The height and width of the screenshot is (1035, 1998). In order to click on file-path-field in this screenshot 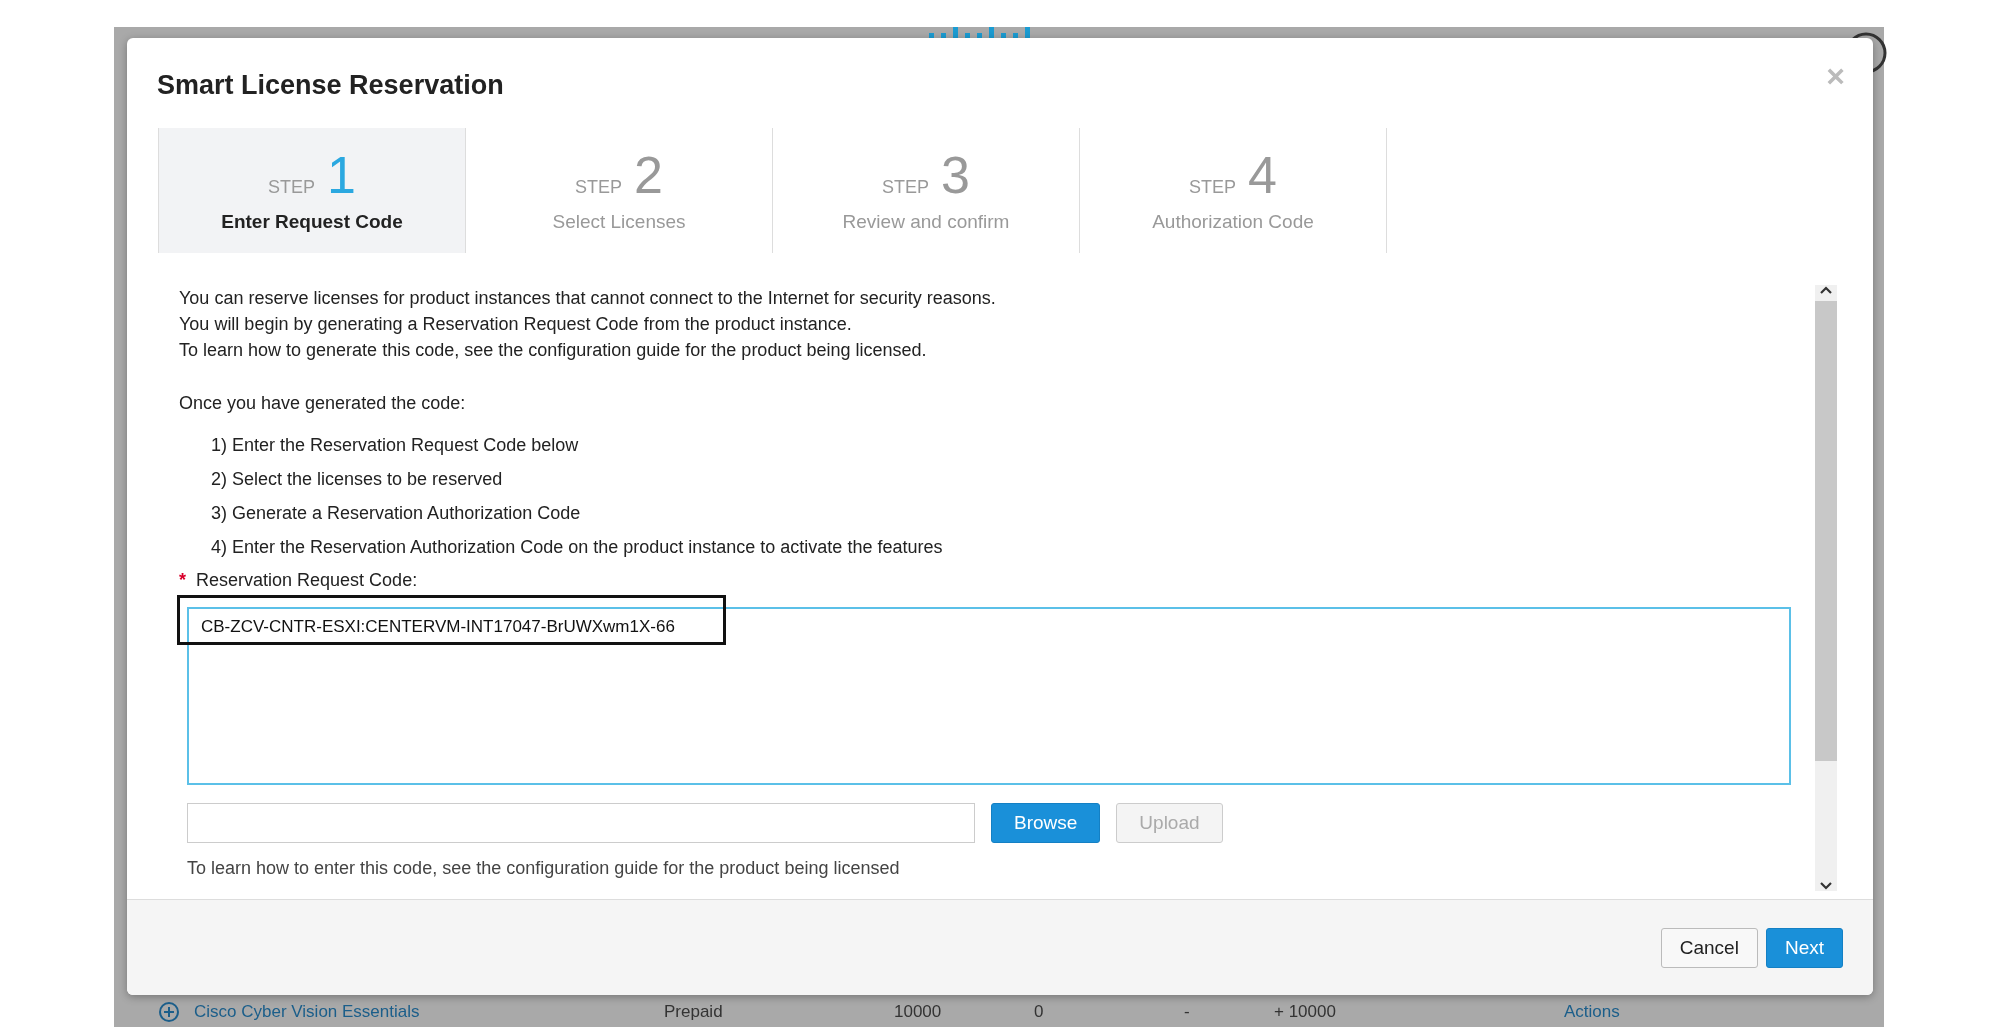, I will do `click(581, 823)`.